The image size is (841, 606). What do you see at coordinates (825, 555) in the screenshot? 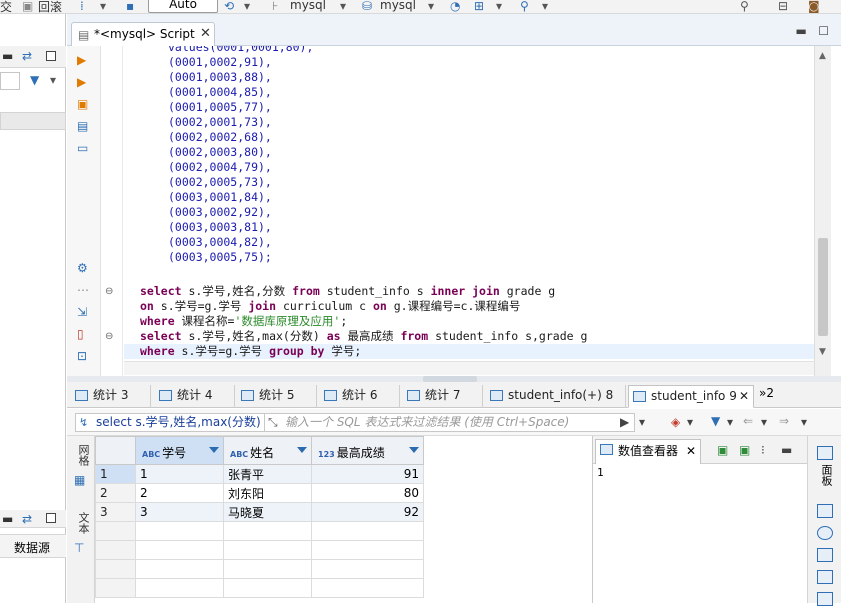
I see `chart-icon` at bounding box center [825, 555].